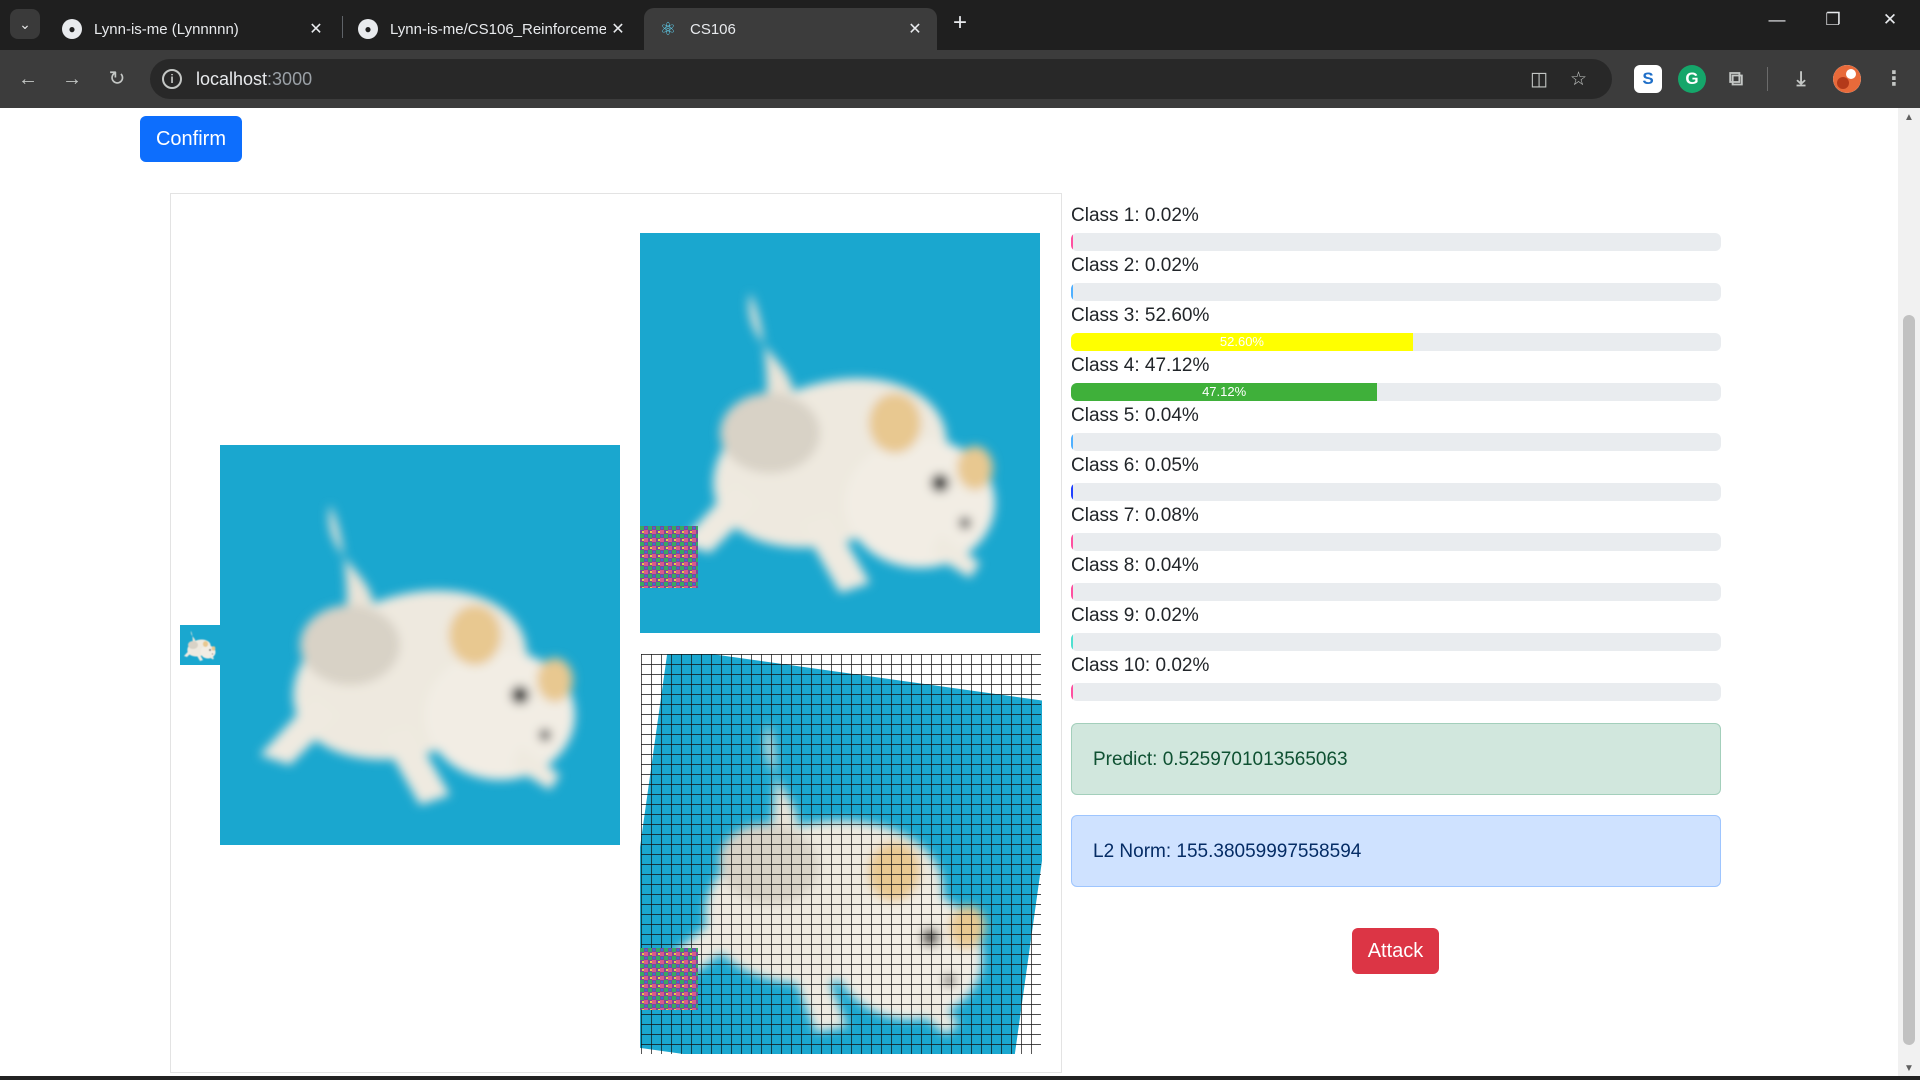 This screenshot has height=1080, width=1920. Describe the element at coordinates (1396, 379) in the screenshot. I see `class-probability-row: Class 4: 47.12% 47.12%` at that location.